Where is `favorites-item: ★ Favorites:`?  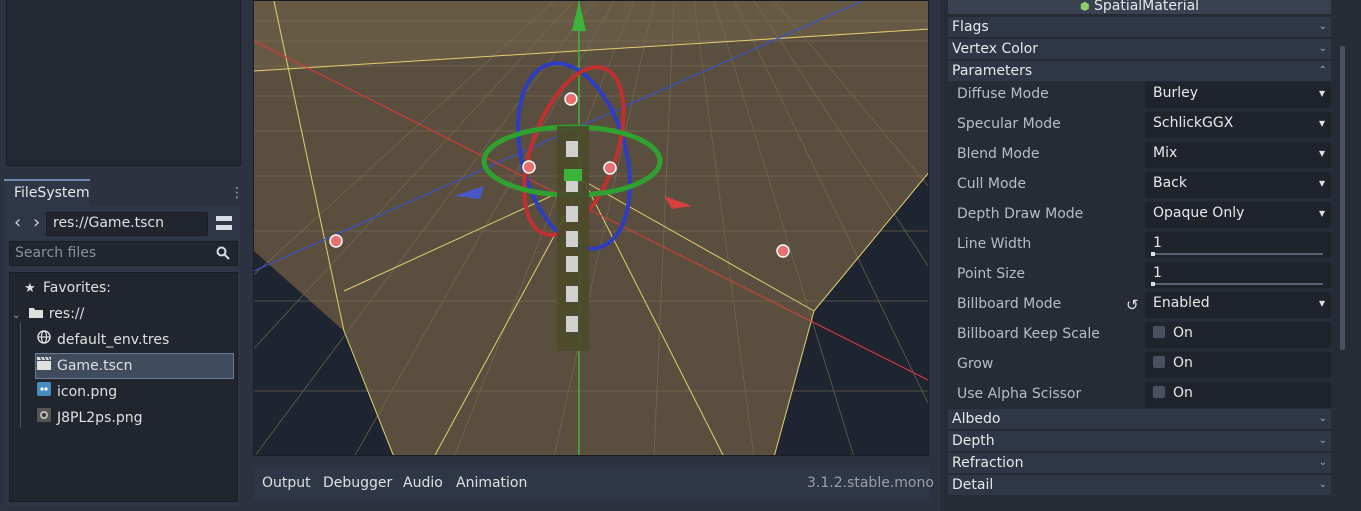 favorites-item: ★ Favorites: is located at coordinates (66, 288).